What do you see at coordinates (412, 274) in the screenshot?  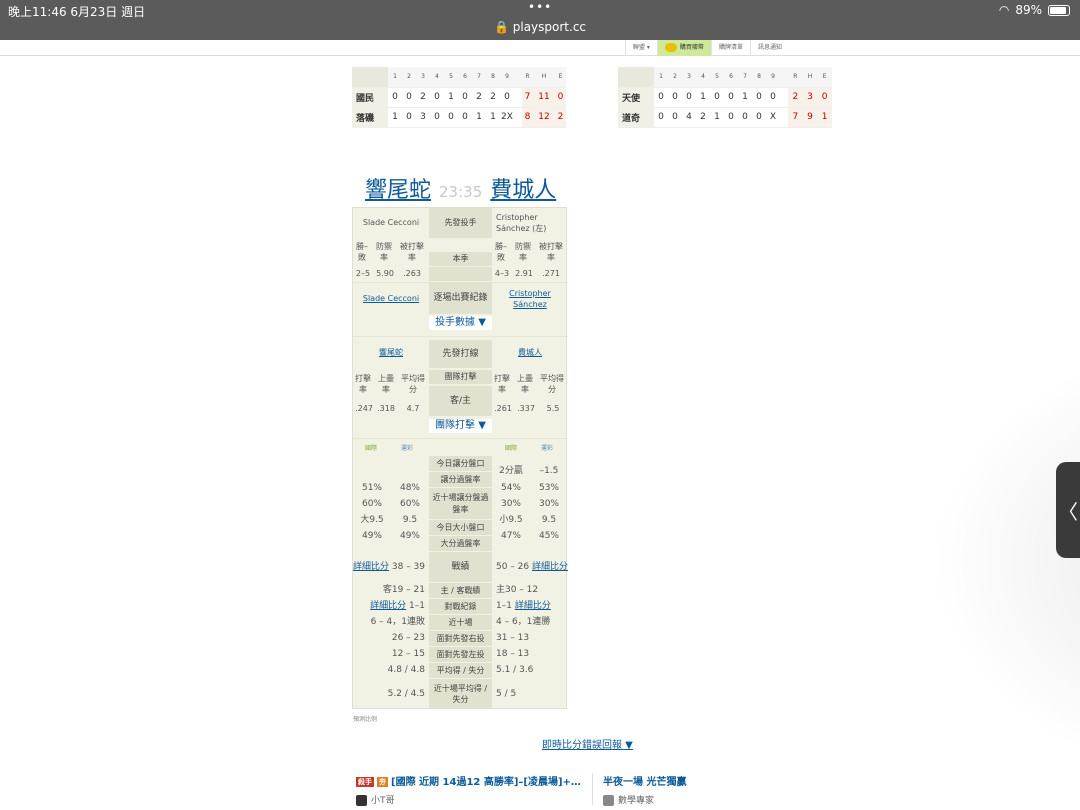 I see `stat-value: .263` at bounding box center [412, 274].